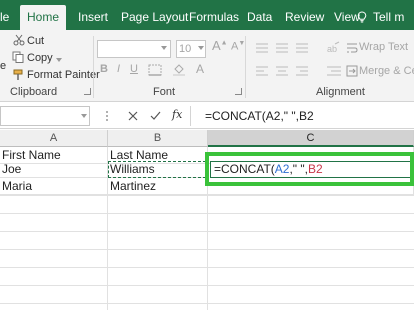 Image resolution: width=414 pixels, height=310 pixels. What do you see at coordinates (54, 138) in the screenshot?
I see `column-header-a: A` at bounding box center [54, 138].